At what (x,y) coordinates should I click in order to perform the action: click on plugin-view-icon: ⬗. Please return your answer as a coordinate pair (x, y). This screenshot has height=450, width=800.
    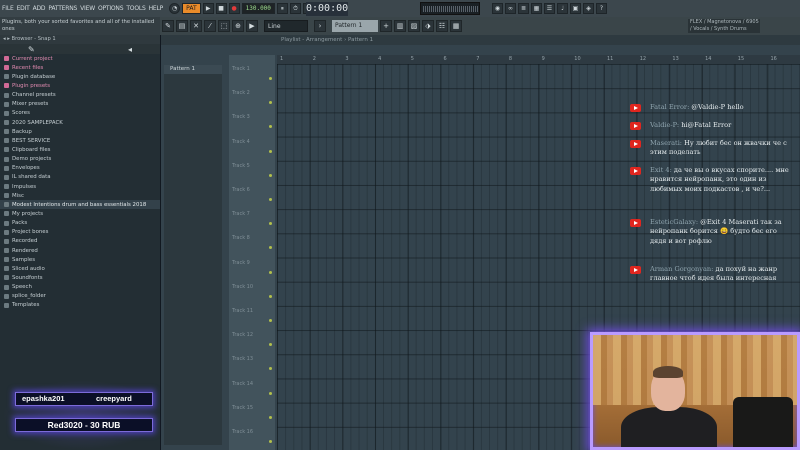
    Looking at the image, I should click on (428, 26).